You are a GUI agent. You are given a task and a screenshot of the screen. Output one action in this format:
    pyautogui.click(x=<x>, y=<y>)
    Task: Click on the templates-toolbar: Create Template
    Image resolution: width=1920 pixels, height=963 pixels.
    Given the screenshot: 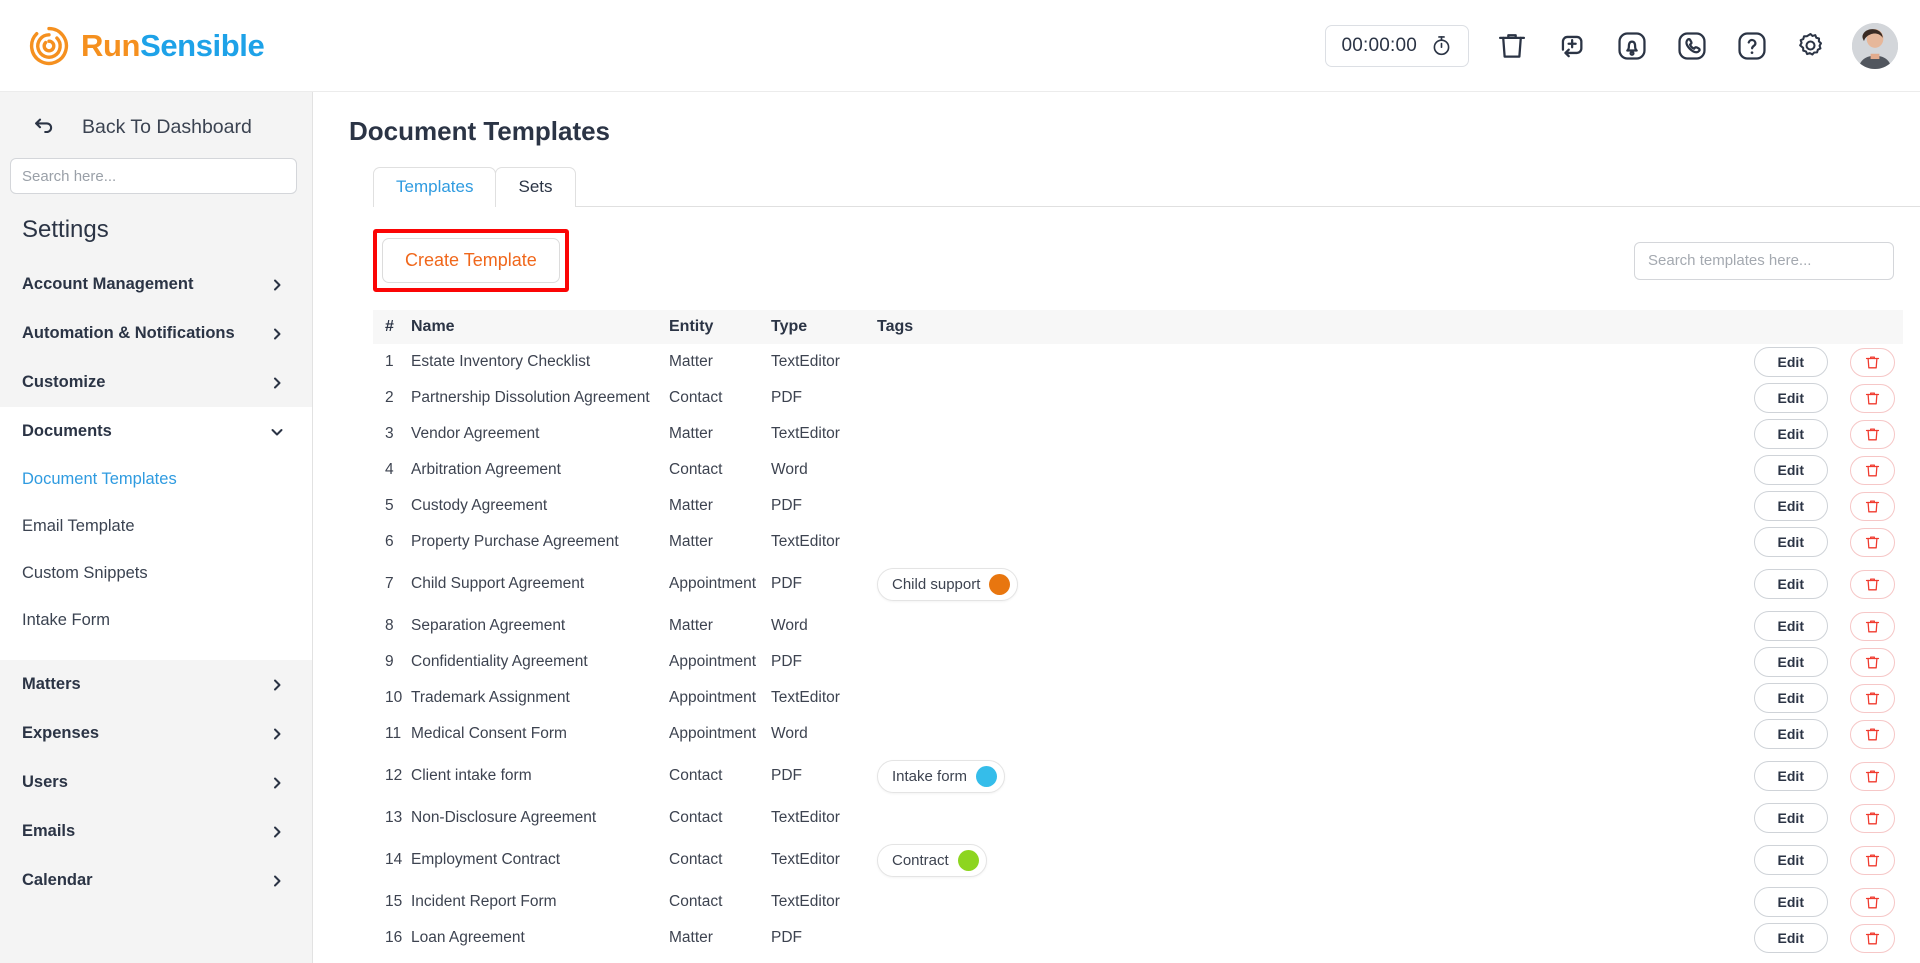 What is the action you would take?
    pyautogui.click(x=1120, y=260)
    